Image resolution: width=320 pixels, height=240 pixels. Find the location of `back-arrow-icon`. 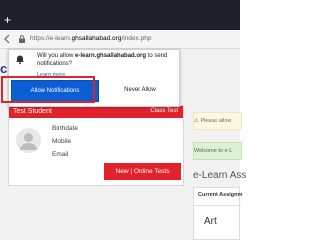

back-arrow-icon is located at coordinates (7, 39).